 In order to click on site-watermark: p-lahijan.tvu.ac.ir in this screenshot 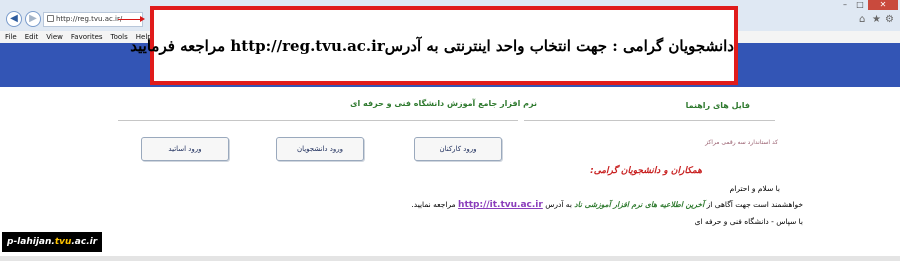, I will do `click(52, 242)`.